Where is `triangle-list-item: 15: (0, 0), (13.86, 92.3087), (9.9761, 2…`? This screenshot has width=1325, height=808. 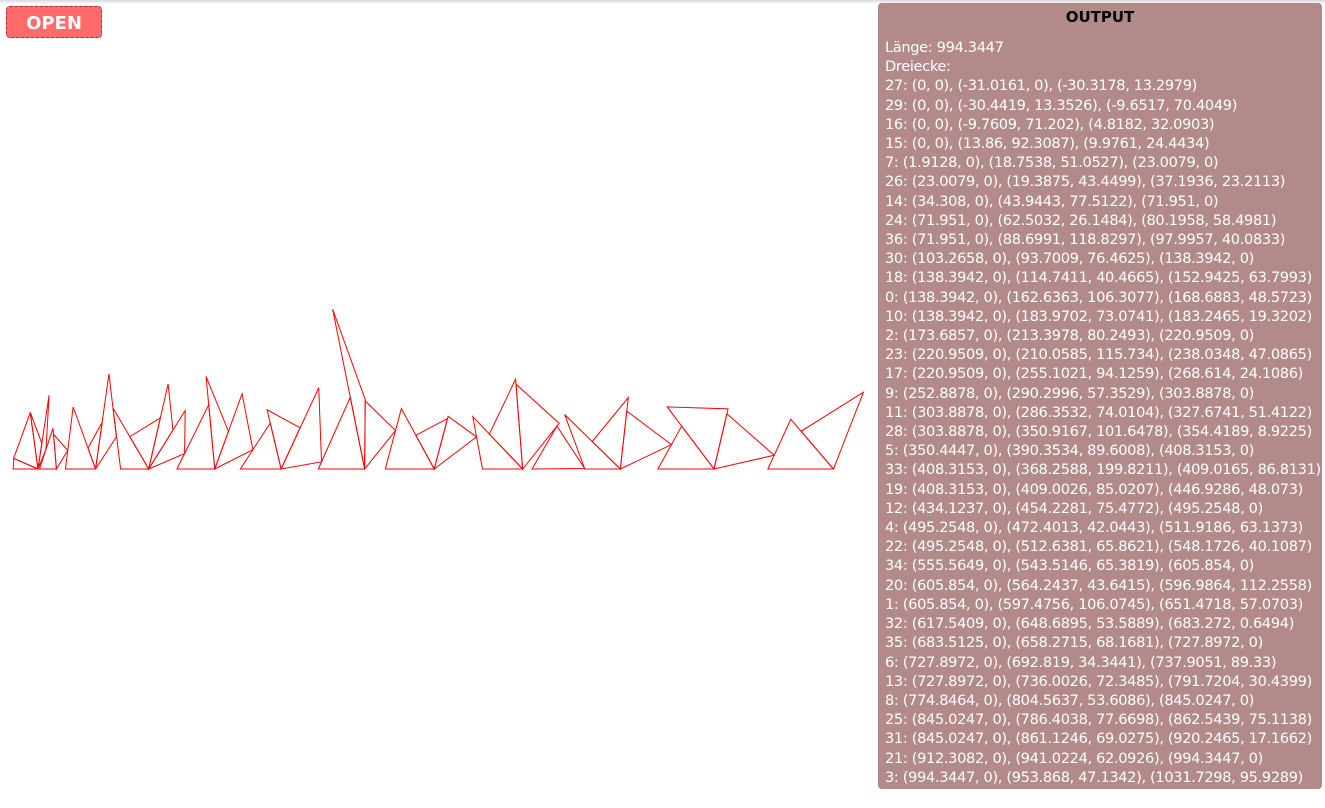 triangle-list-item: 15: (0, 0), (13.86, 92.3087), (9.9761, 2… is located at coordinates (1047, 144).